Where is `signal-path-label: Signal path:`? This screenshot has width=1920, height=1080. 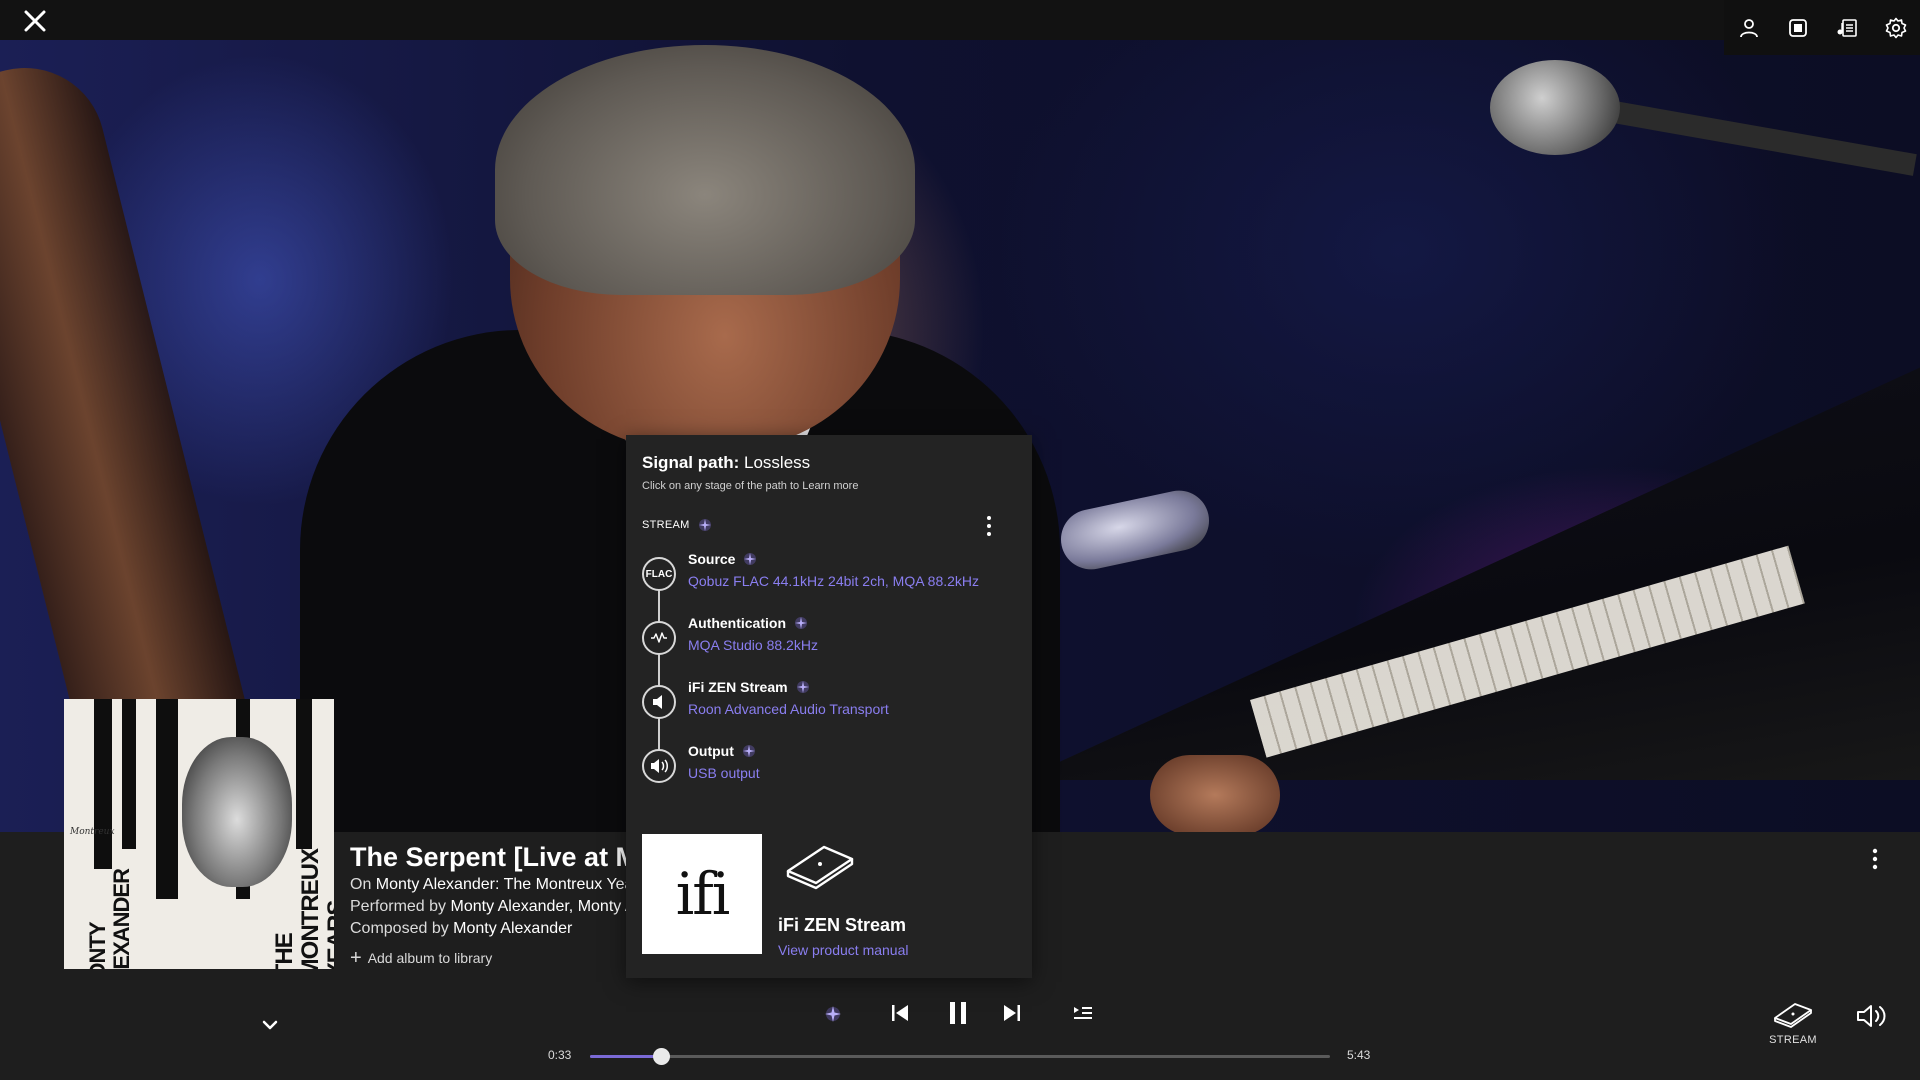 signal-path-label: Signal path: is located at coordinates (691, 462).